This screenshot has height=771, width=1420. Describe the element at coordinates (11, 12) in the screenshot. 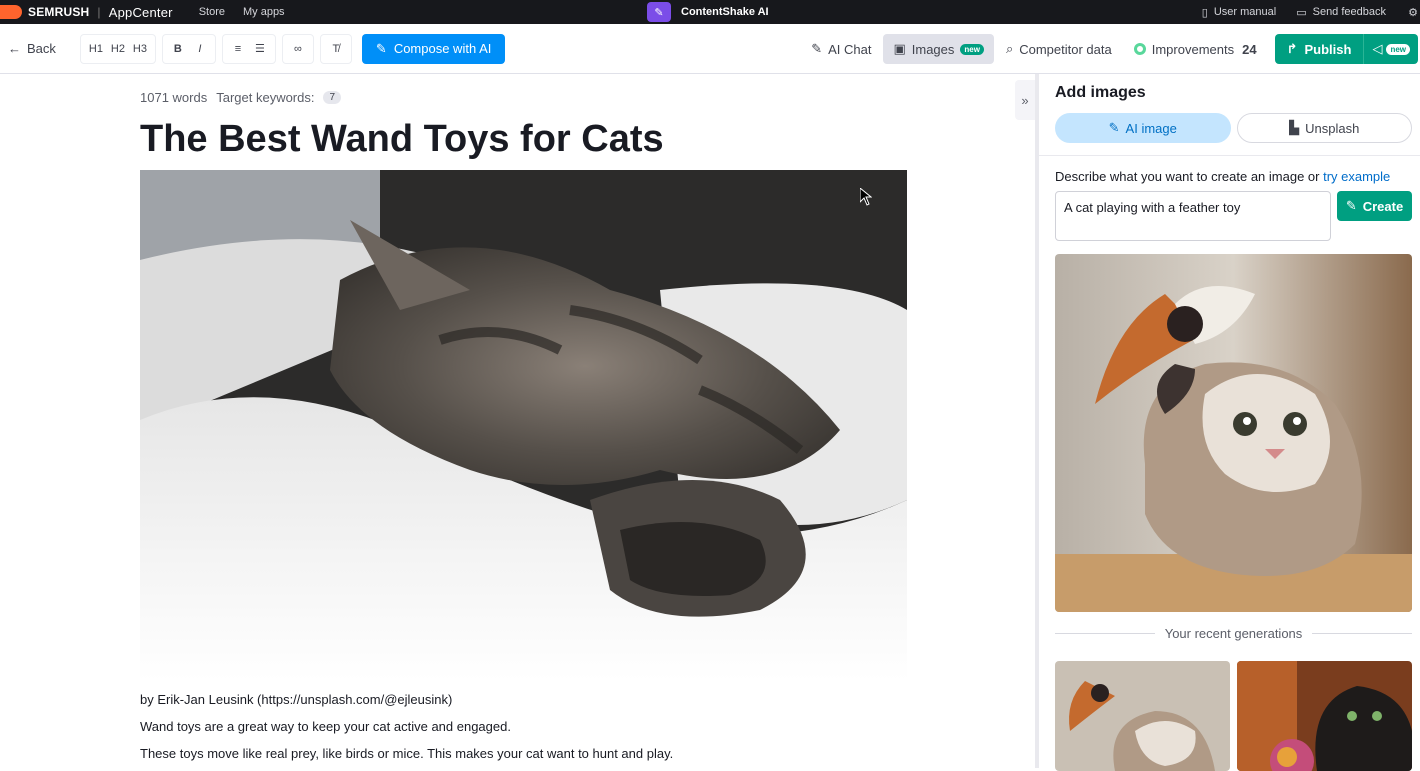

I see `semrush-logo-icon` at that location.